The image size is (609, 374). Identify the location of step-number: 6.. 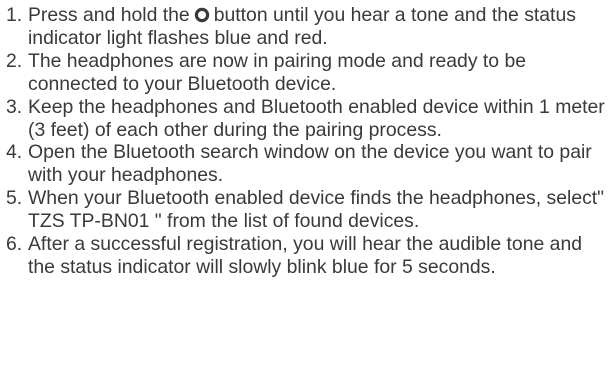
(14, 244).